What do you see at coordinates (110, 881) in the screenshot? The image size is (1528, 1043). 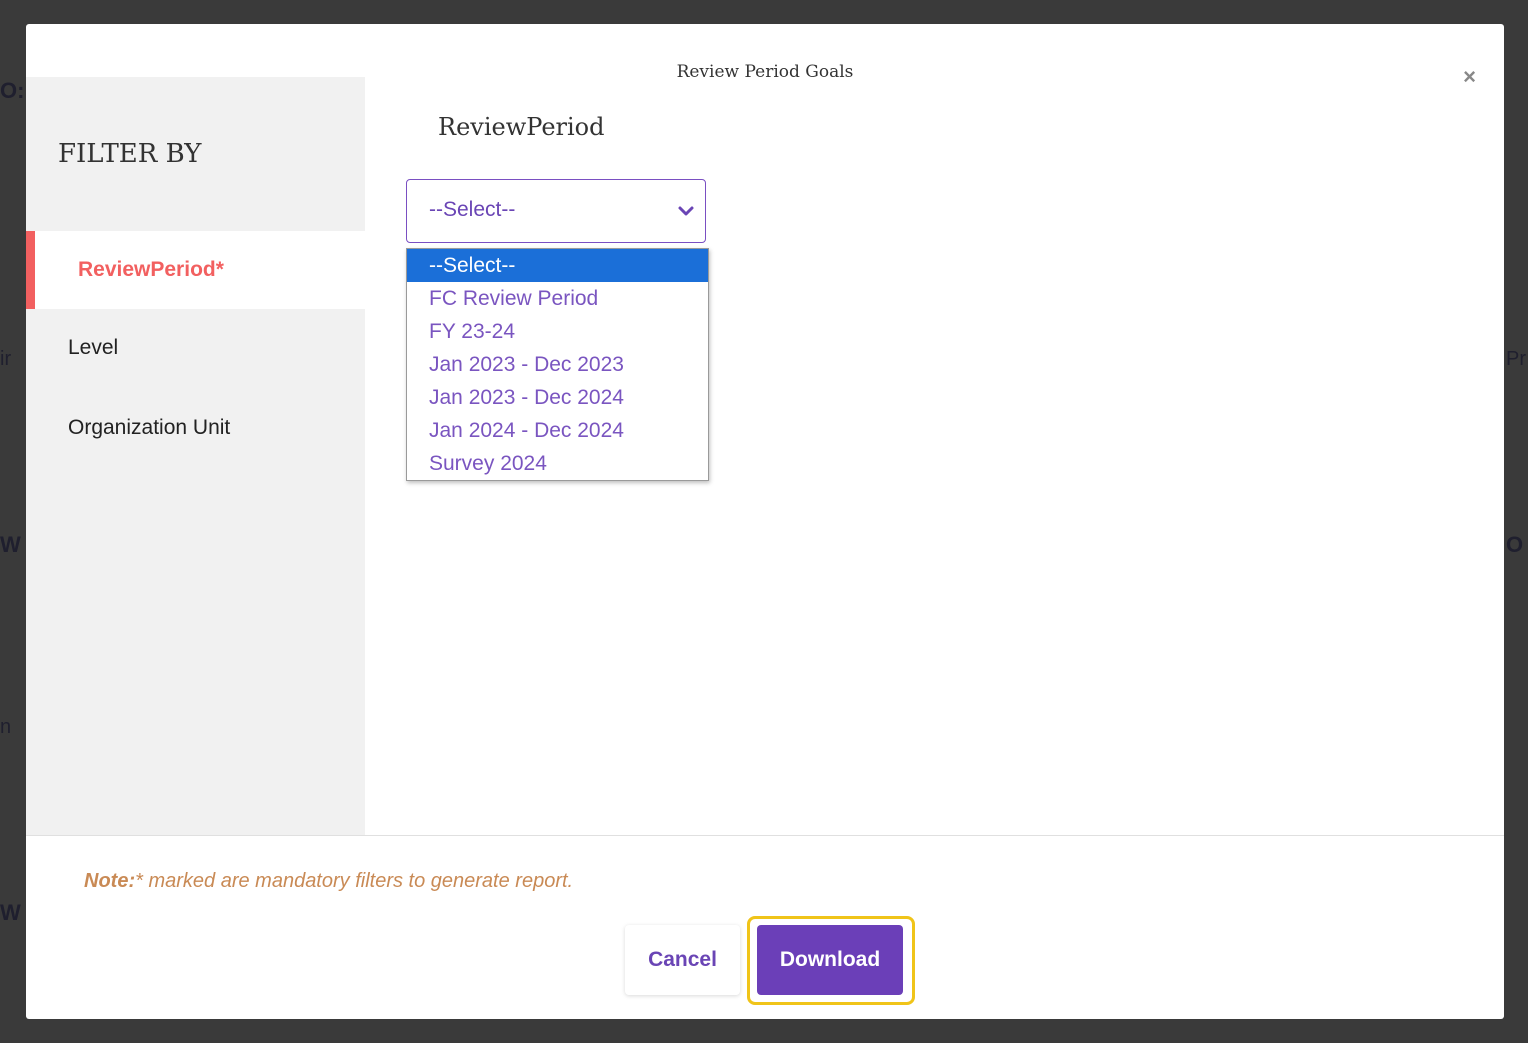 I see `note-prefix: Note:` at bounding box center [110, 881].